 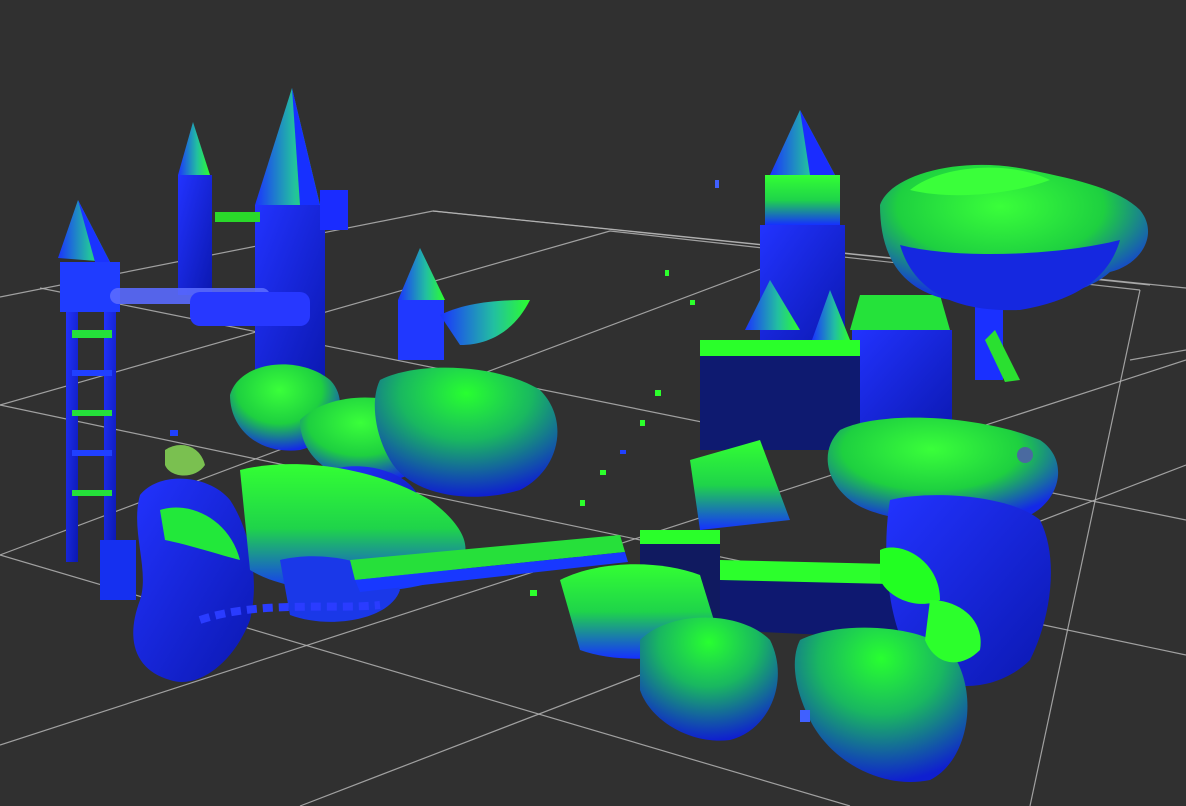 I want to click on castle-tower-left, so click(x=97, y=400).